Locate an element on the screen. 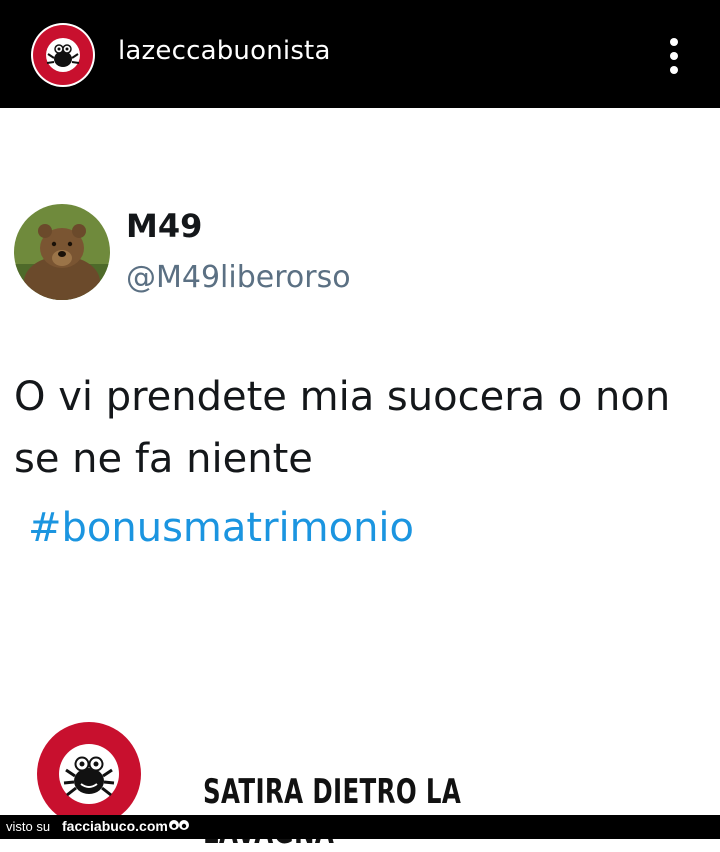 The image size is (720, 852). tweet-handle: @M49liberorso is located at coordinates (238, 277).